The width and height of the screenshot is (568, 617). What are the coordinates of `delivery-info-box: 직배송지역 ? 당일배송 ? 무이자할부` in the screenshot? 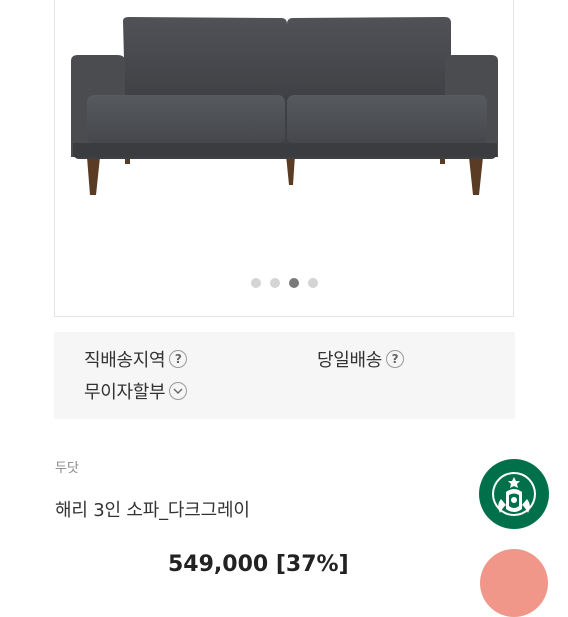 It's located at (284, 375).